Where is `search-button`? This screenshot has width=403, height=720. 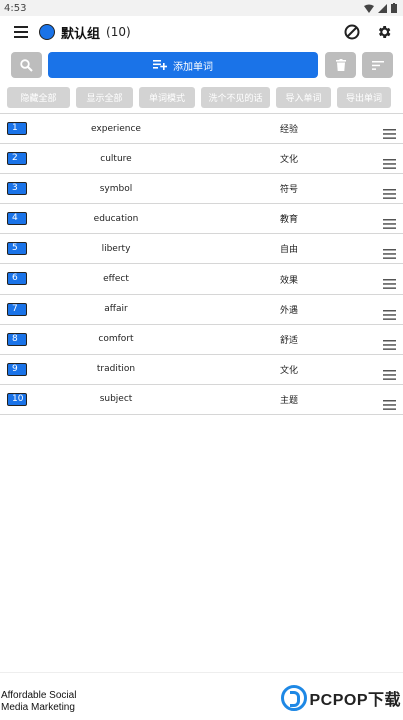
search-button is located at coordinates (26, 65).